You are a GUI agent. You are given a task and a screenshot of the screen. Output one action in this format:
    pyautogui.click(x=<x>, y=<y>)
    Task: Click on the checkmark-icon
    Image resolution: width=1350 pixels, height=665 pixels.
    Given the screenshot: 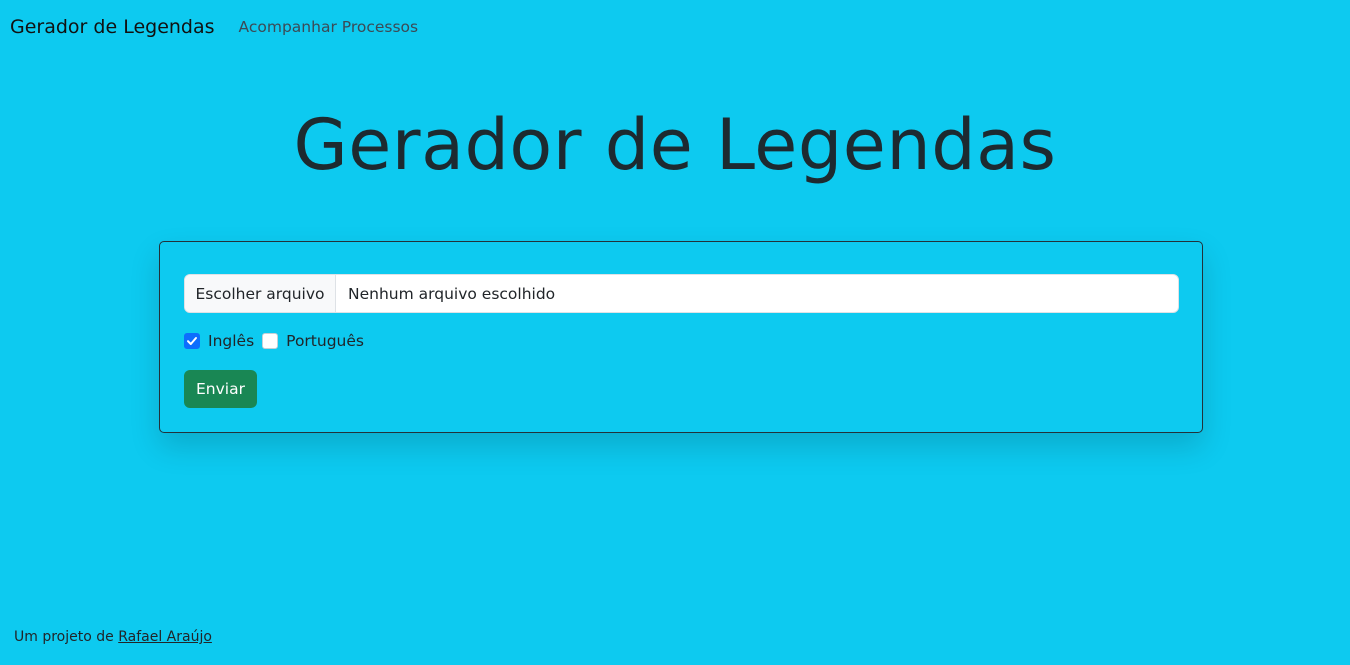 What is the action you would take?
    pyautogui.click(x=192, y=341)
    